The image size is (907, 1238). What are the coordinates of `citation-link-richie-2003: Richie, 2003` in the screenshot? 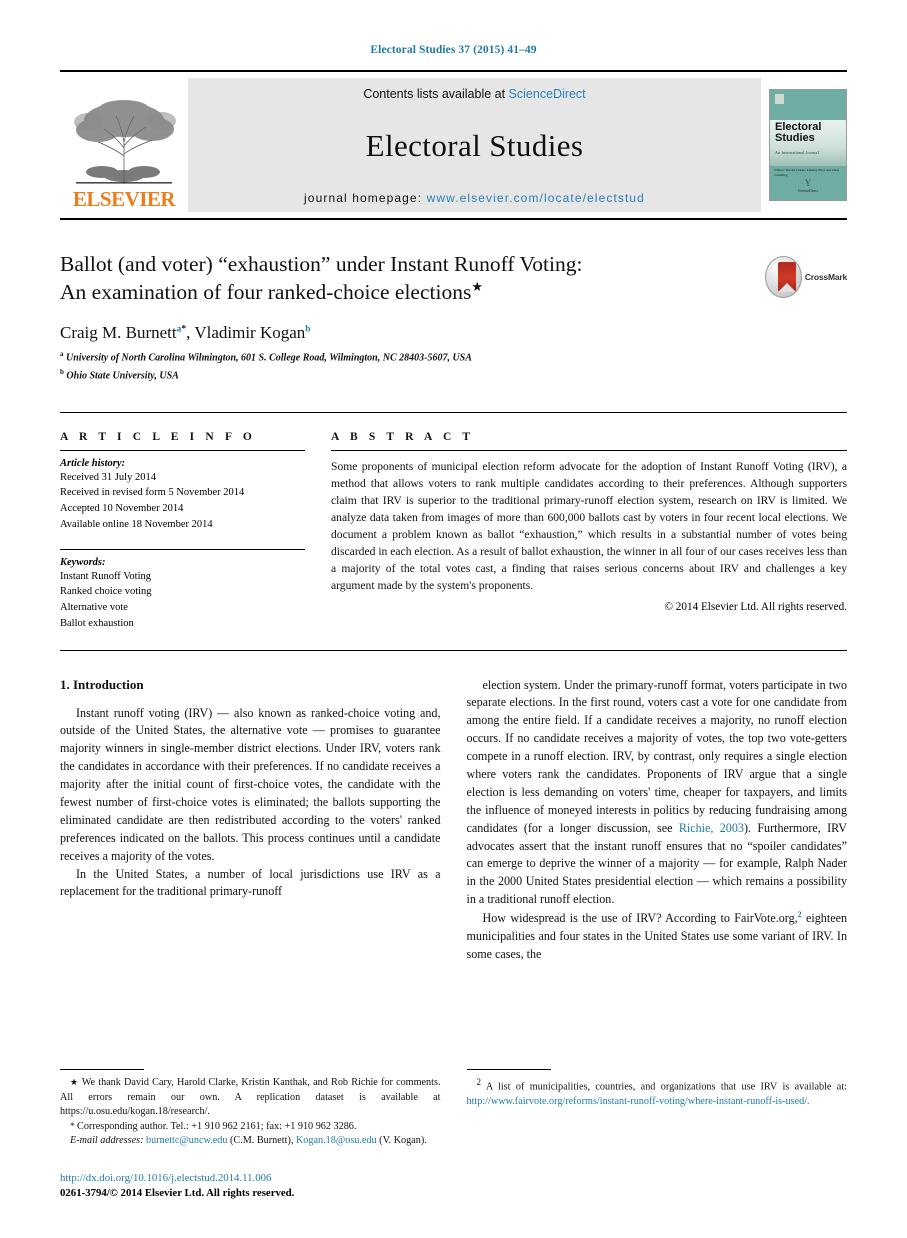 It's located at (711, 828).